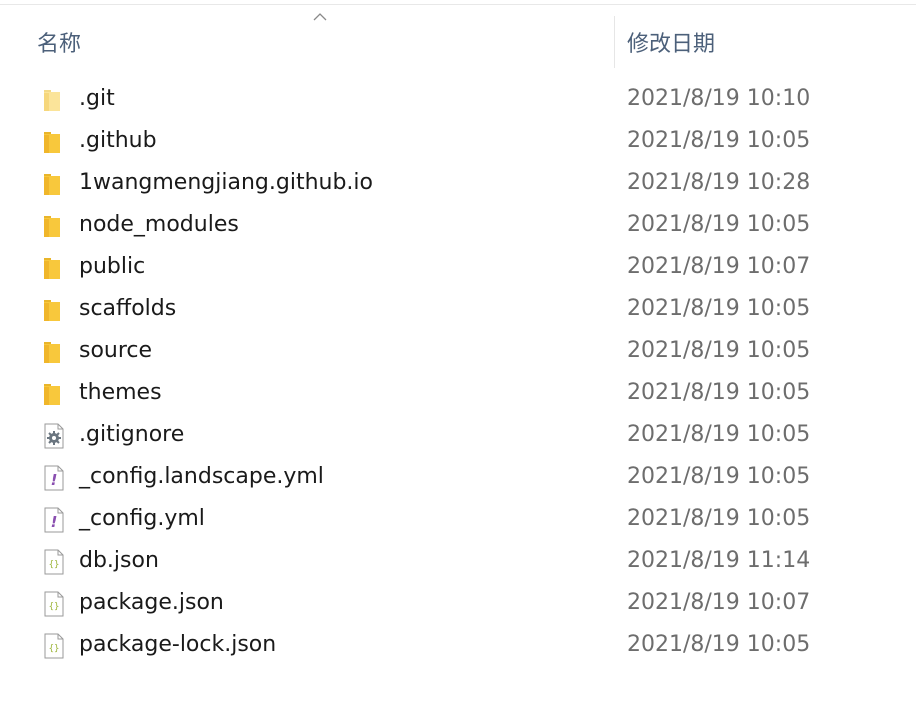 The width and height of the screenshot is (916, 725). I want to click on column-name-header: 名称, so click(59, 42).